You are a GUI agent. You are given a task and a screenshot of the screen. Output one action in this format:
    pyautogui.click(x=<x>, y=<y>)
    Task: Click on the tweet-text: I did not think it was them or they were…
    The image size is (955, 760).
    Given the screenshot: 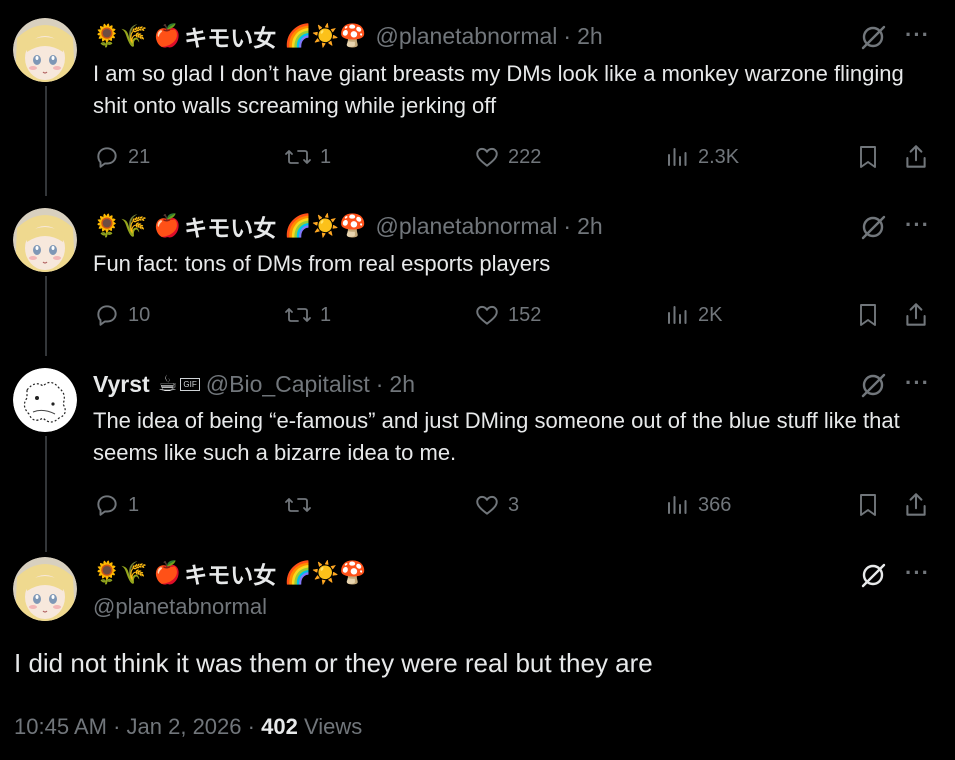 What is the action you would take?
    pyautogui.click(x=333, y=663)
    